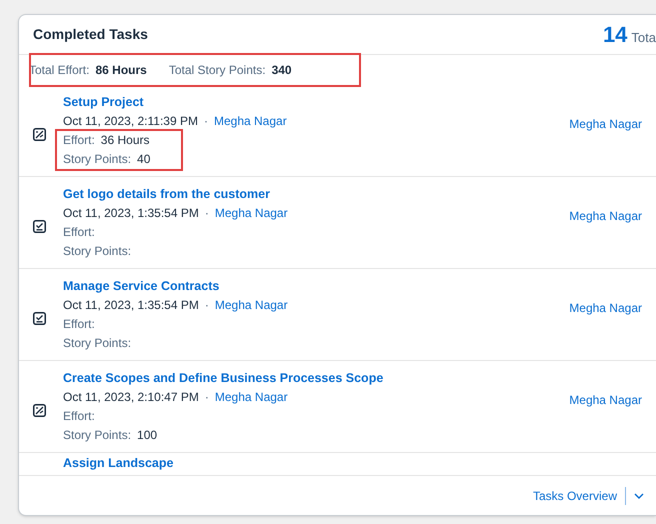 This screenshot has height=524, width=656. What do you see at coordinates (59, 70) in the screenshot?
I see `summary-label: Total Effort:` at bounding box center [59, 70].